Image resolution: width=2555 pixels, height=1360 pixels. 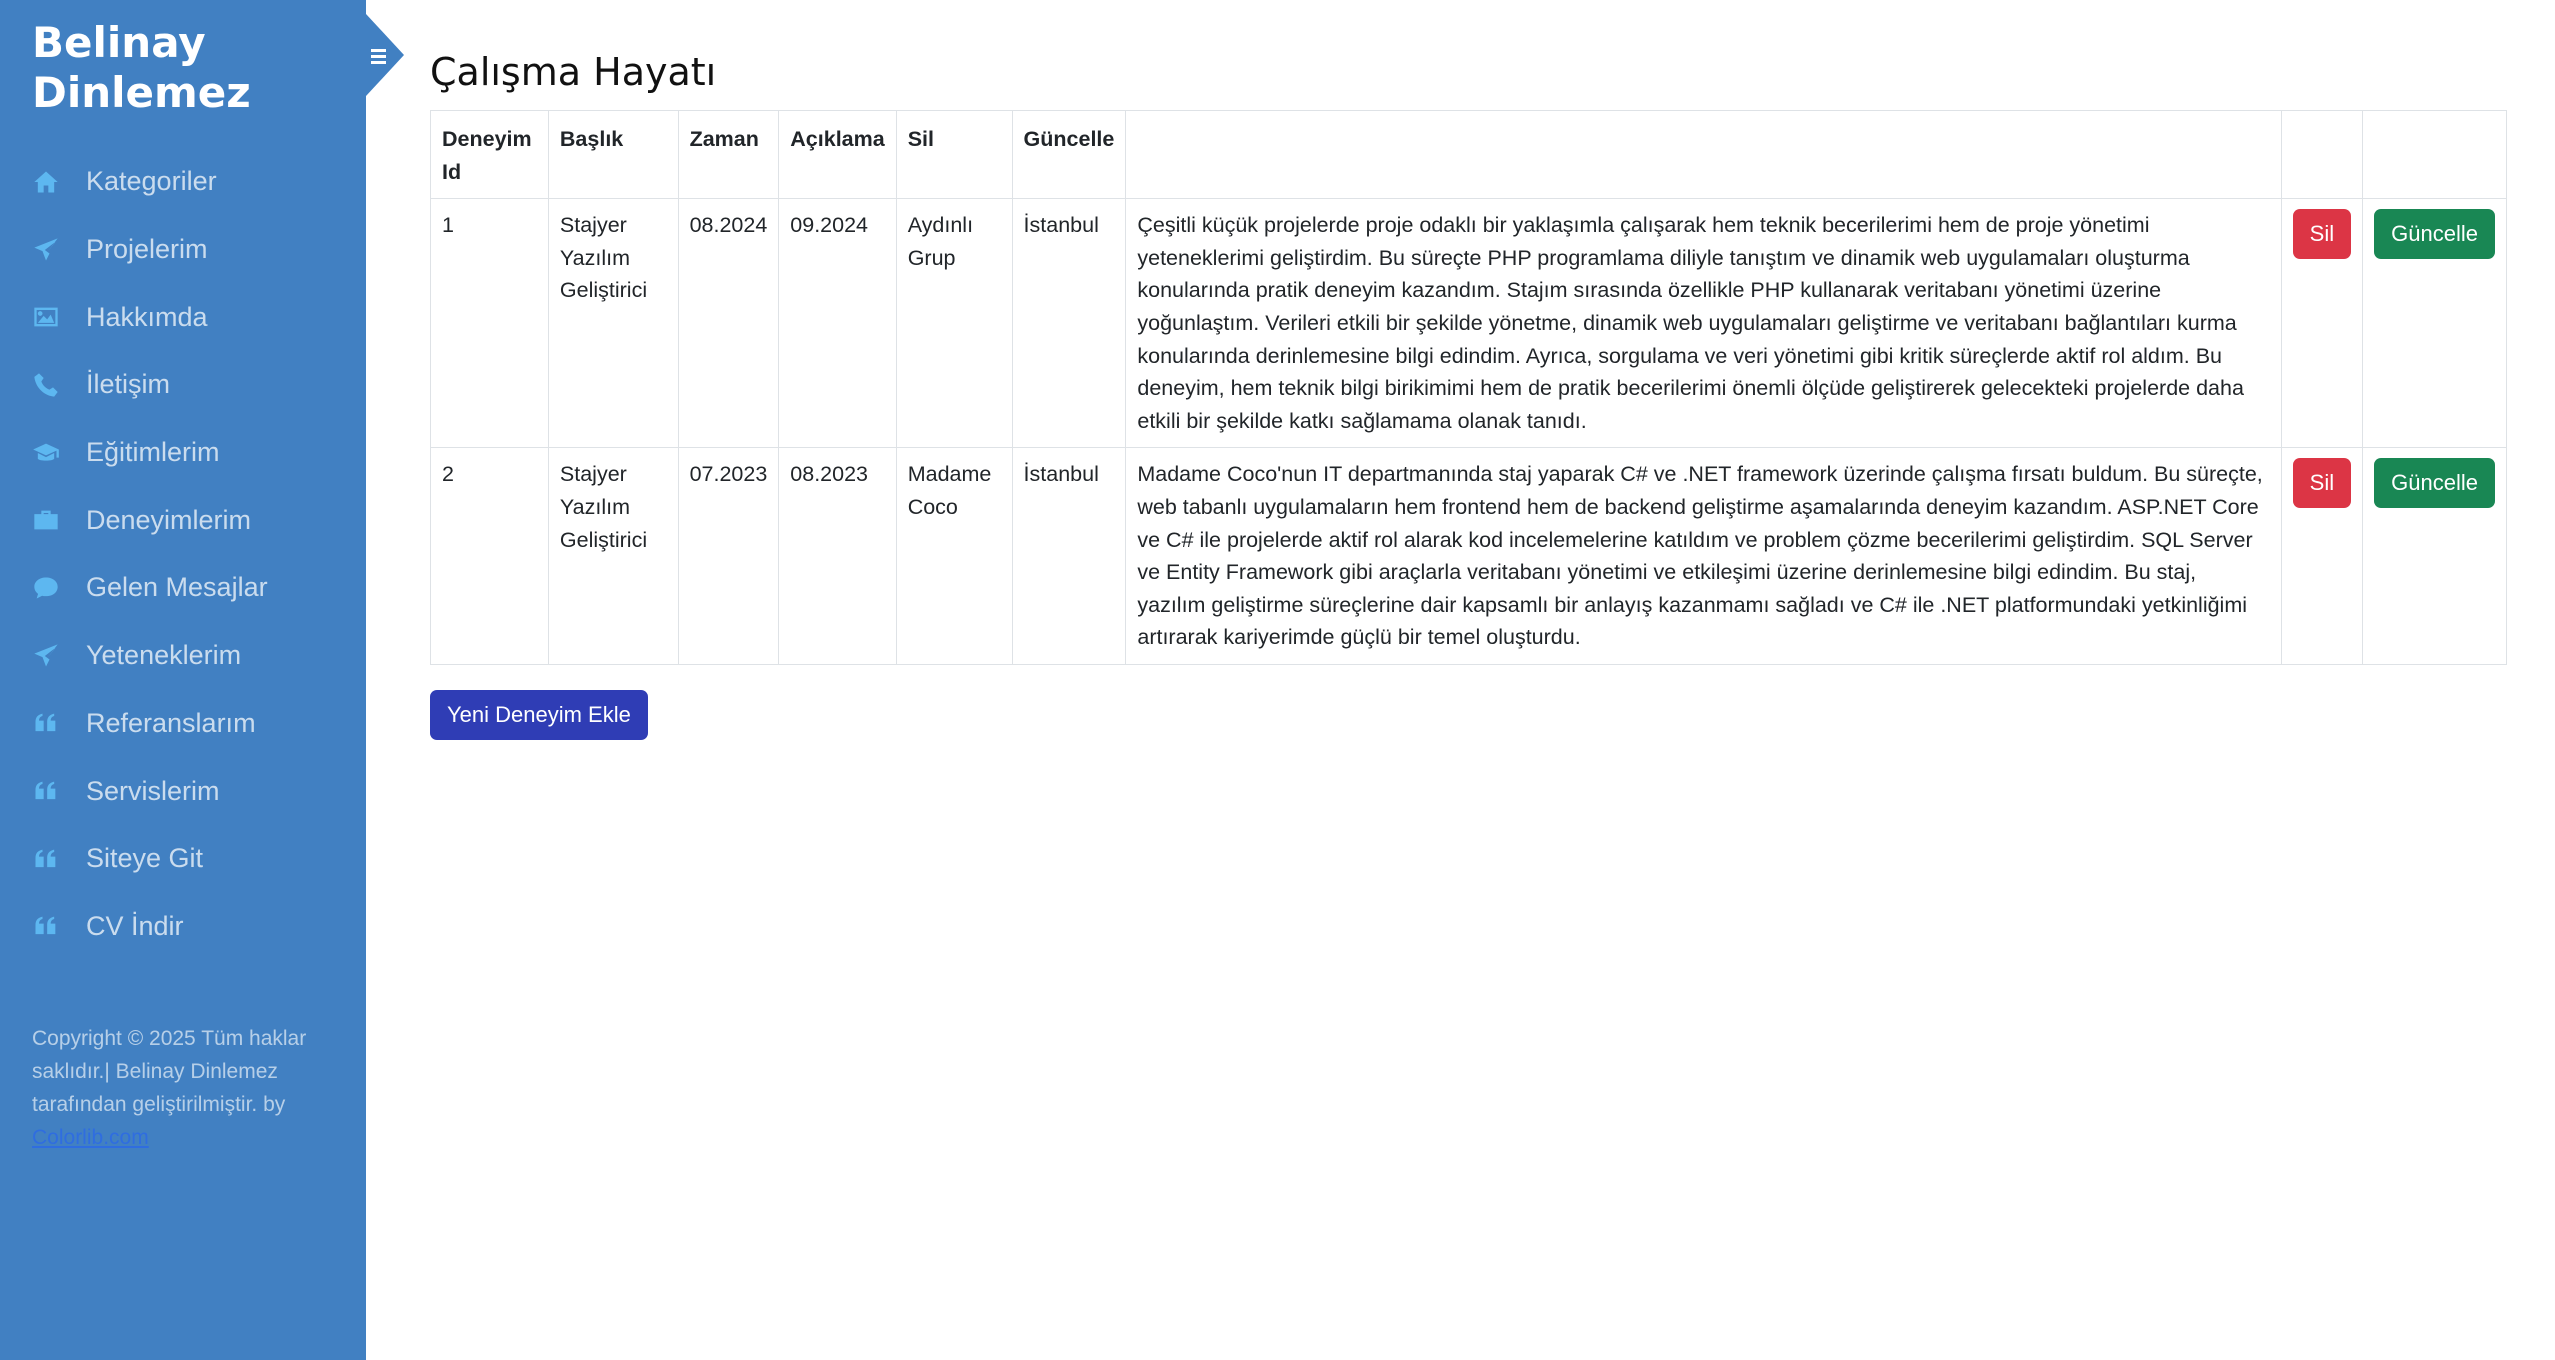 I want to click on sidebar-item-servislerim: Servislerim, so click(x=183, y=791).